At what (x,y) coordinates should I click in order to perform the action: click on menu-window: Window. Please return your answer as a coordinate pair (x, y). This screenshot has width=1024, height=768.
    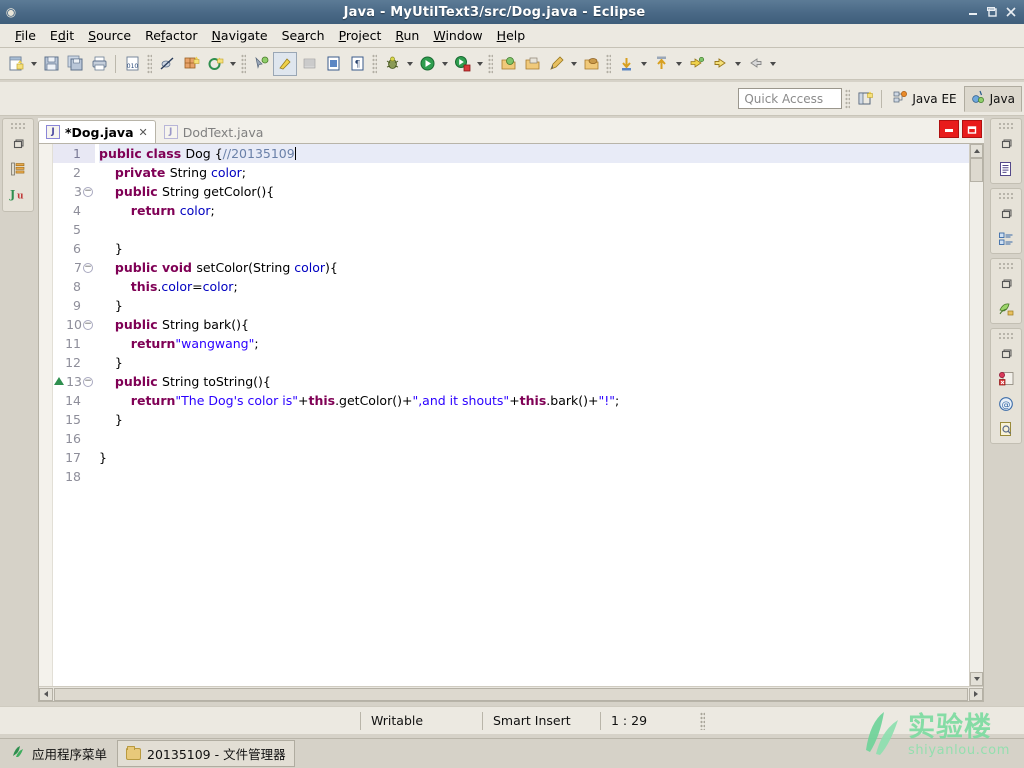
    Looking at the image, I should click on (457, 35).